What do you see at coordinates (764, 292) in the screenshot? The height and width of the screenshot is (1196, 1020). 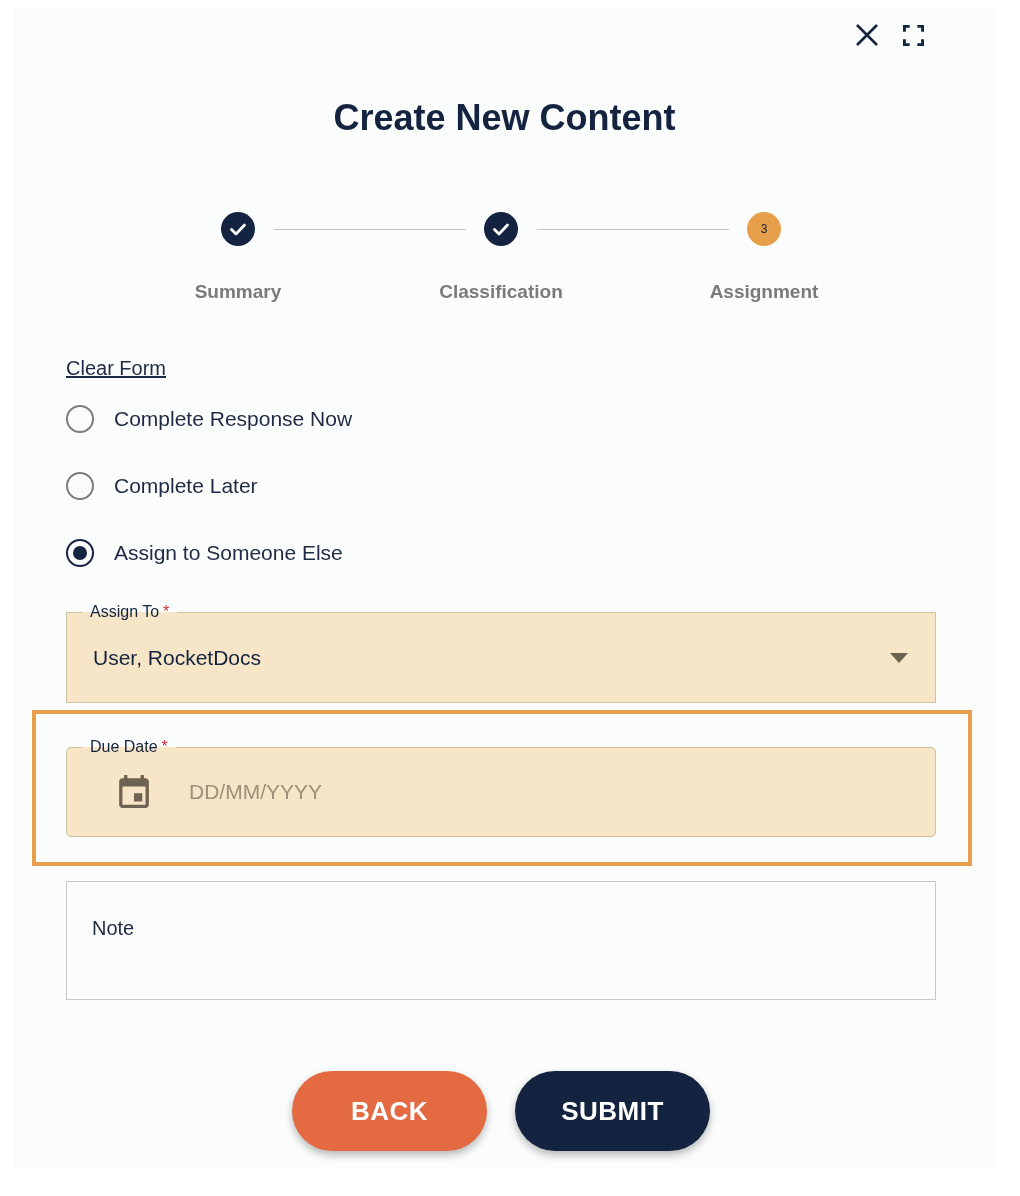 I see `step-label: Assignment` at bounding box center [764, 292].